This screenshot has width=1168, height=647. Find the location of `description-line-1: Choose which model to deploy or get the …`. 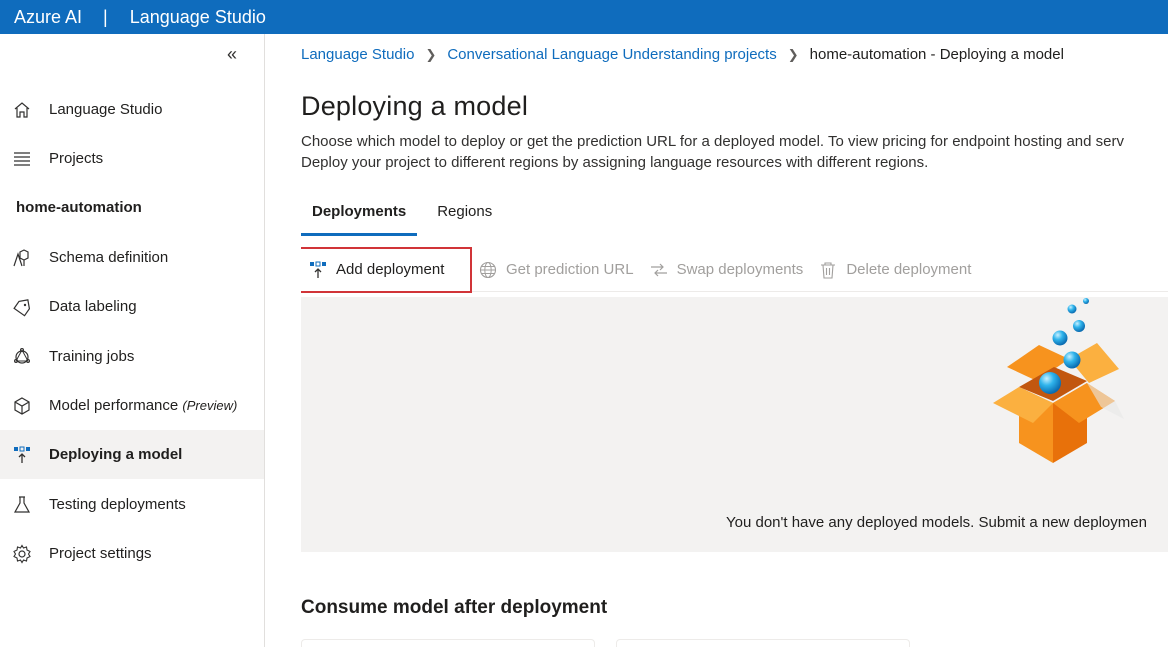

description-line-1: Choose which model to deploy or get the … is located at coordinates (712, 141).